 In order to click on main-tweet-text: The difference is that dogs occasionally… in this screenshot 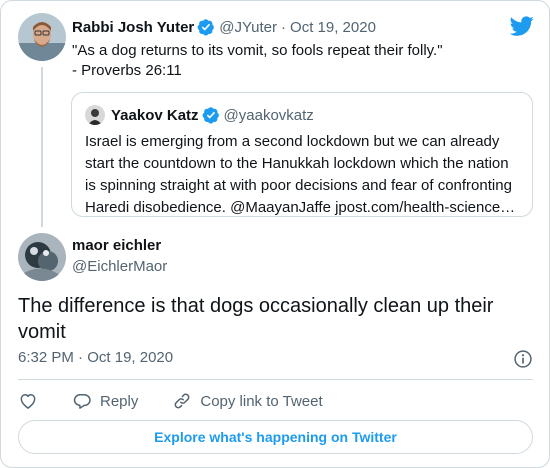, I will do `click(256, 319)`.